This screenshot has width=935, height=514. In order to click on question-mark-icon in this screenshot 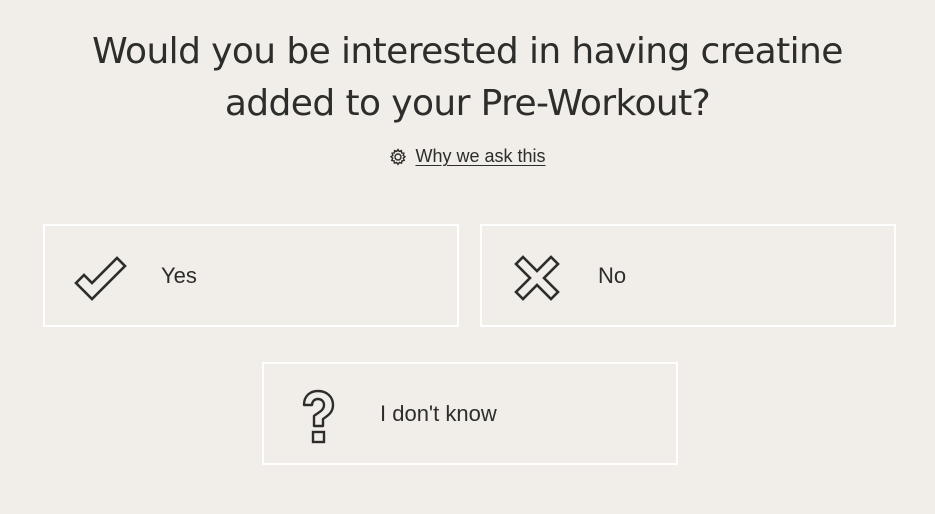, I will do `click(318, 419)`.